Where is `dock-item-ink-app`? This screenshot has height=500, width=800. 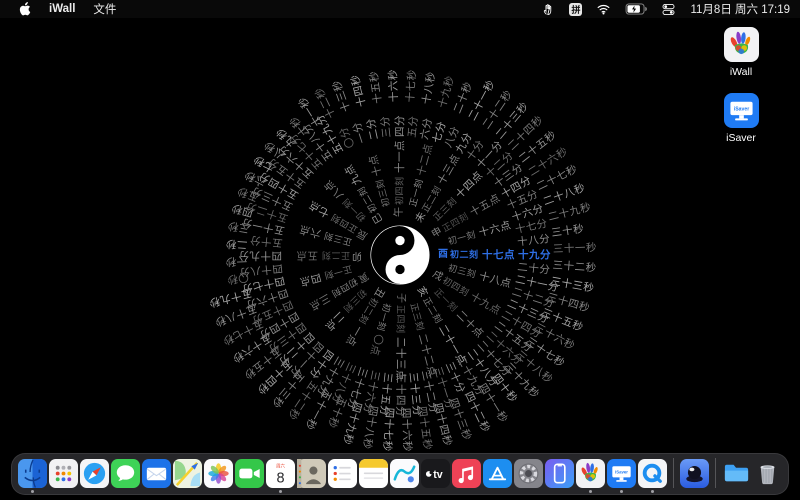 dock-item-ink-app is located at coordinates (694, 473).